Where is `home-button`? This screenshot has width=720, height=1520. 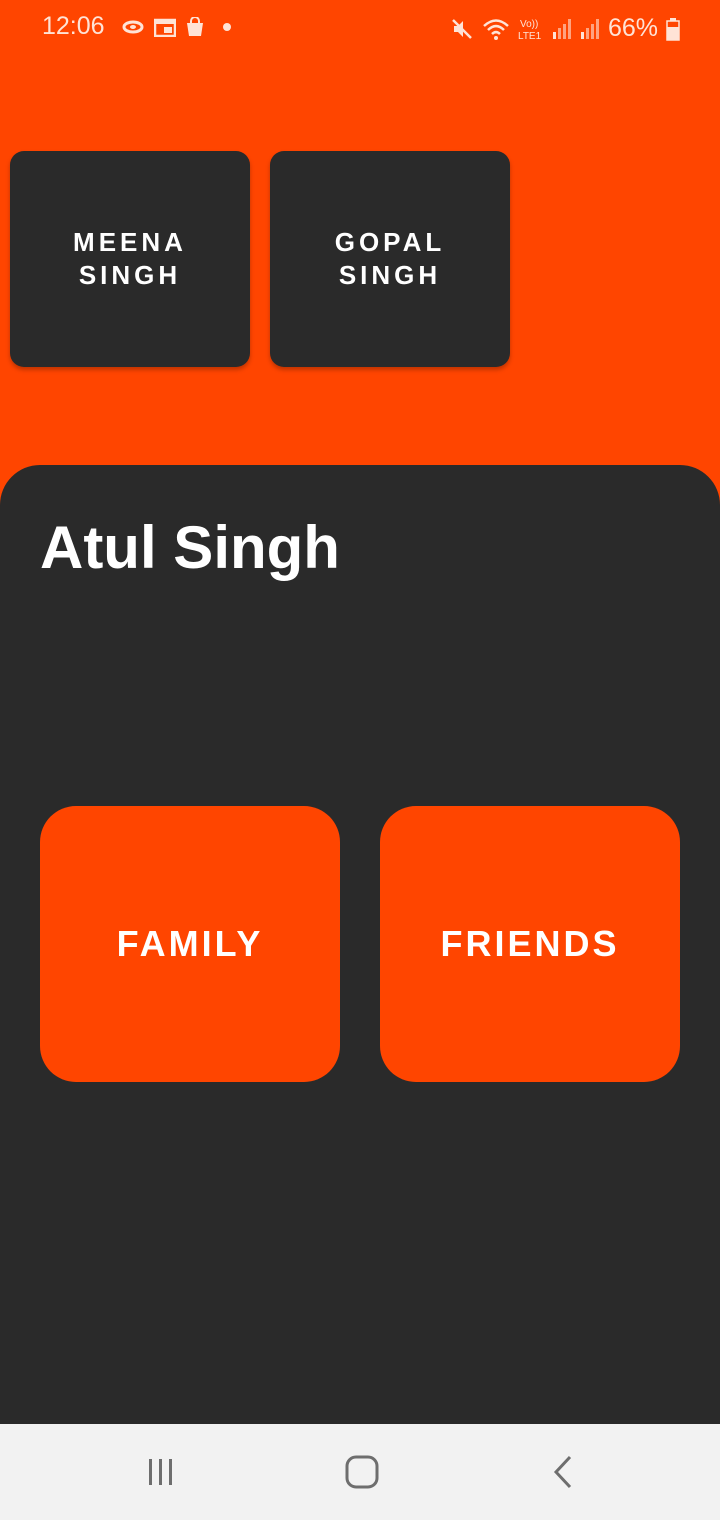 home-button is located at coordinates (362, 1472).